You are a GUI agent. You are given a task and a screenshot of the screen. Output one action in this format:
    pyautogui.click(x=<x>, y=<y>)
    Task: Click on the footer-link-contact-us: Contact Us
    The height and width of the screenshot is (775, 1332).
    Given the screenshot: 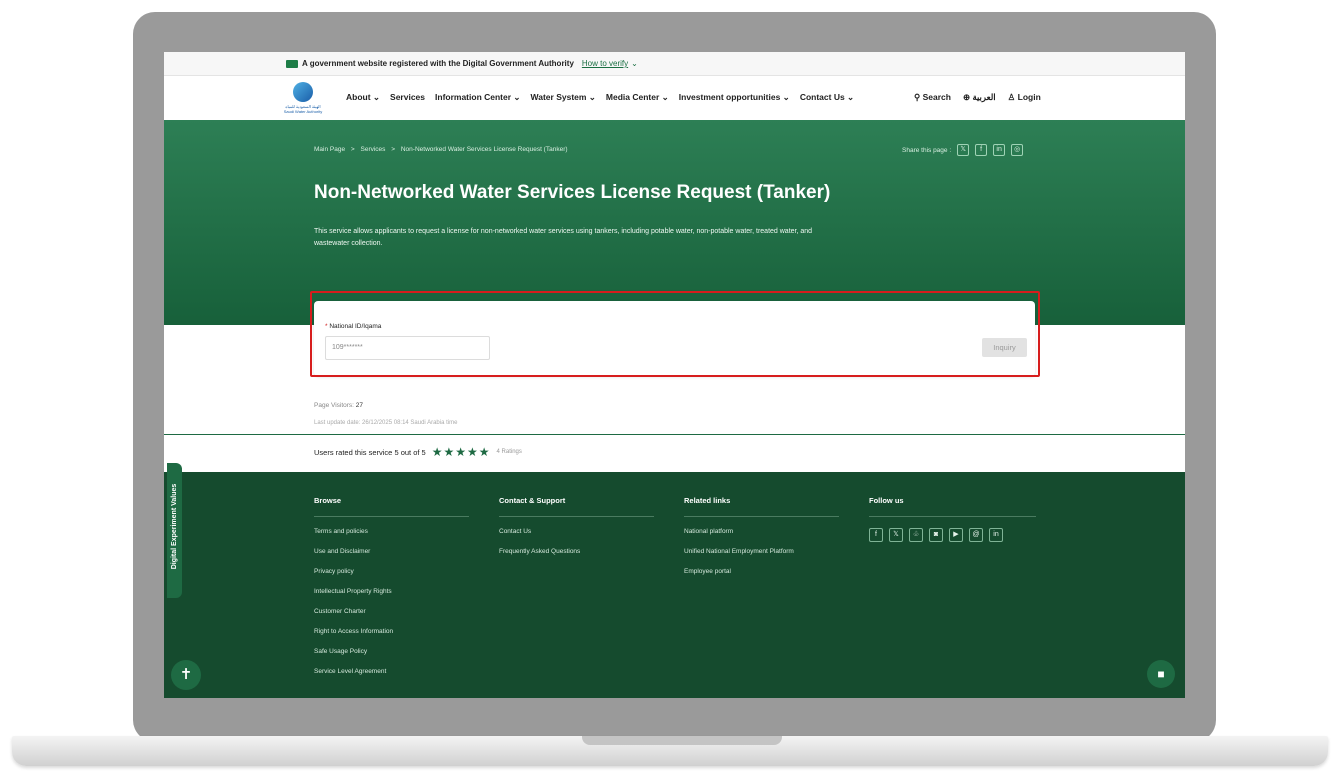 What is the action you would take?
    pyautogui.click(x=576, y=531)
    